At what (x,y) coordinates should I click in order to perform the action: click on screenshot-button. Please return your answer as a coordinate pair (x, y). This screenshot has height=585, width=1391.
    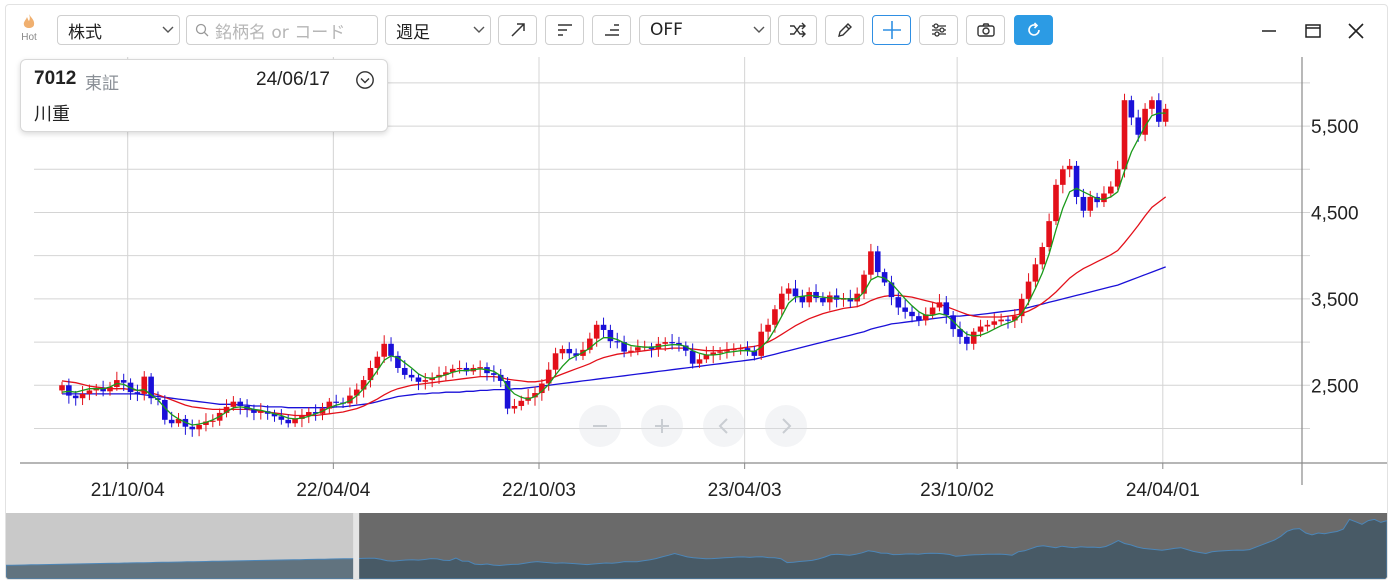
    Looking at the image, I should click on (985, 30).